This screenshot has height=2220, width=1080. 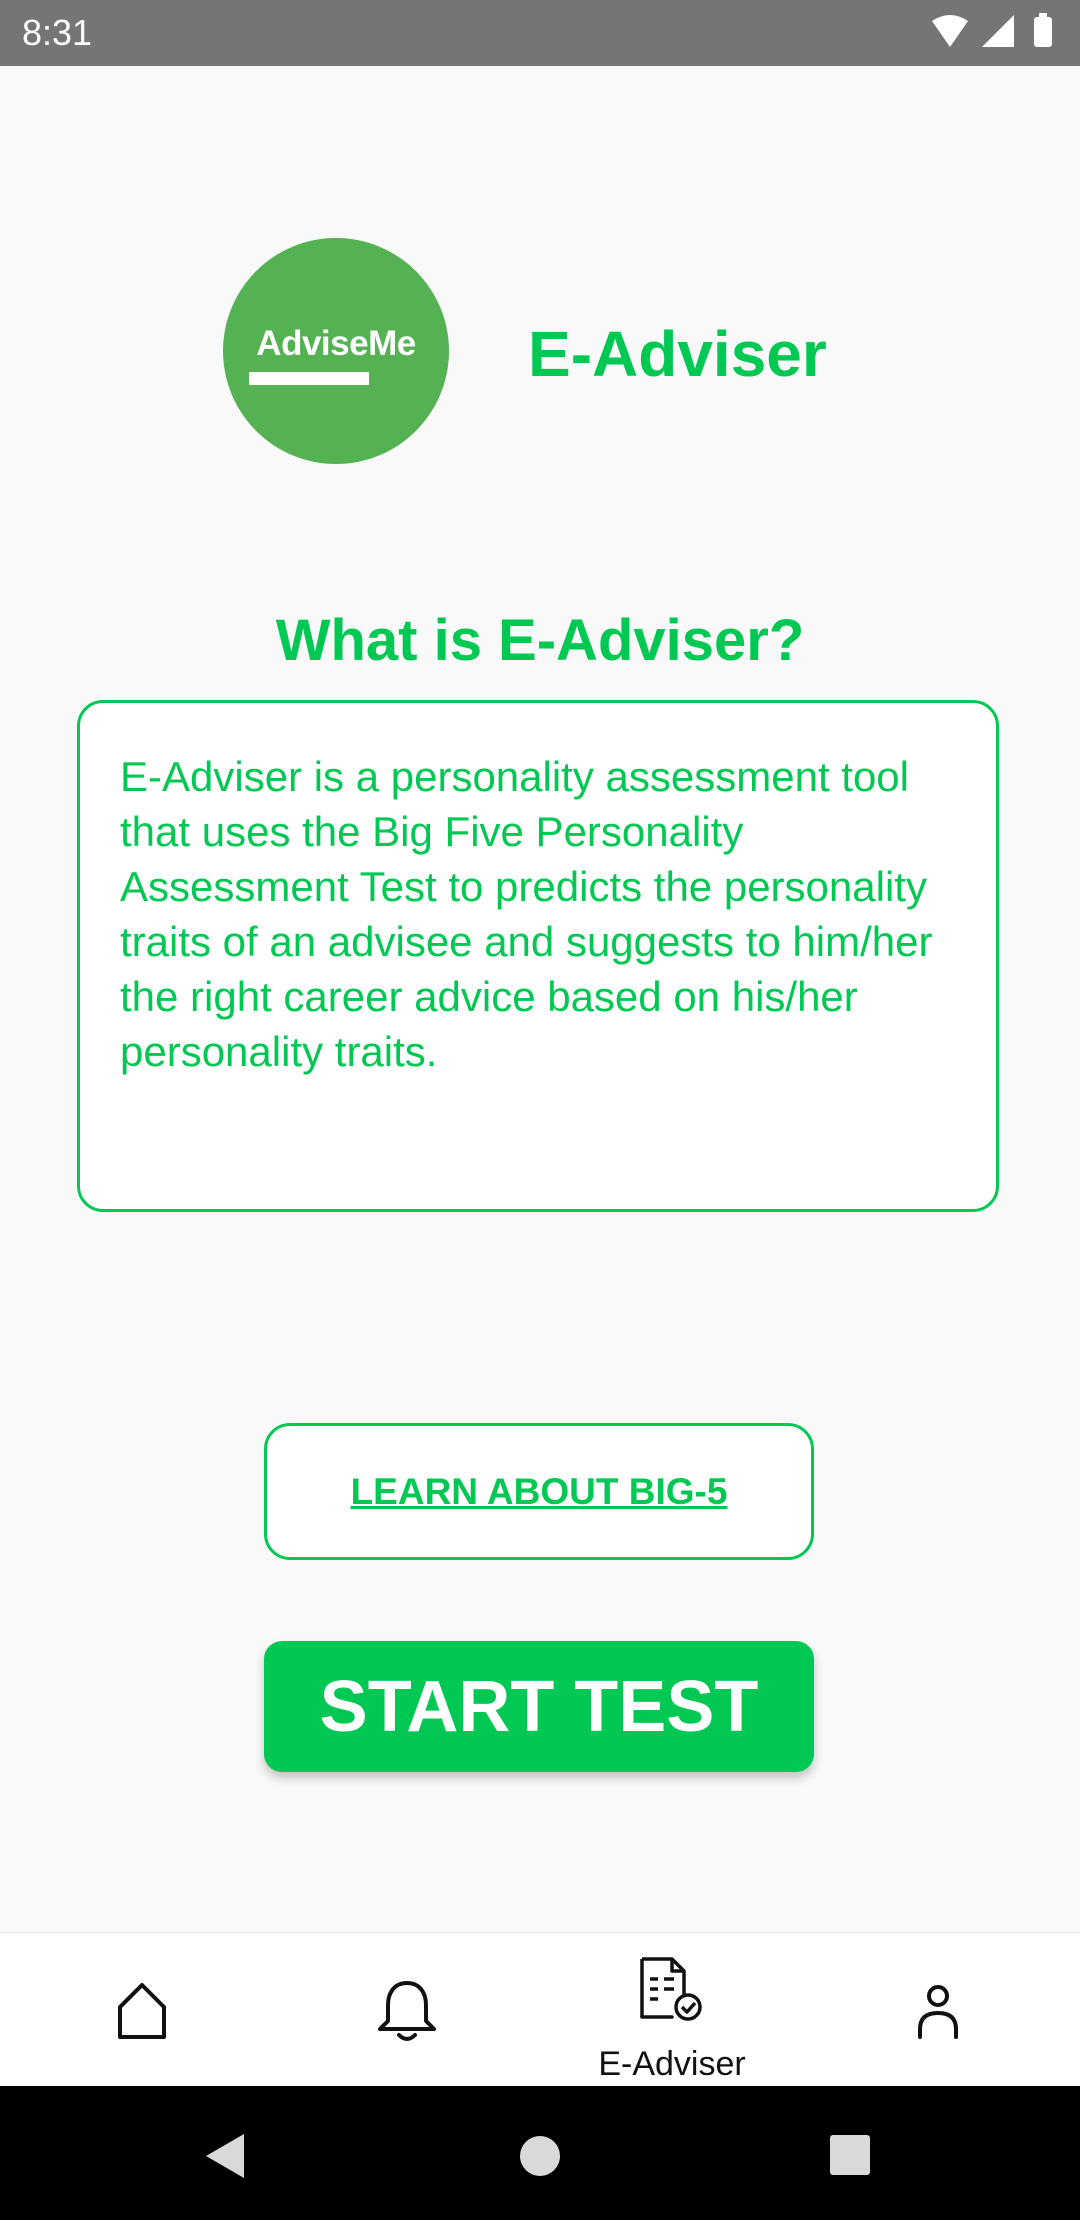 What do you see at coordinates (540, 2009) in the screenshot?
I see `bottom-nav: E-Adviser` at bounding box center [540, 2009].